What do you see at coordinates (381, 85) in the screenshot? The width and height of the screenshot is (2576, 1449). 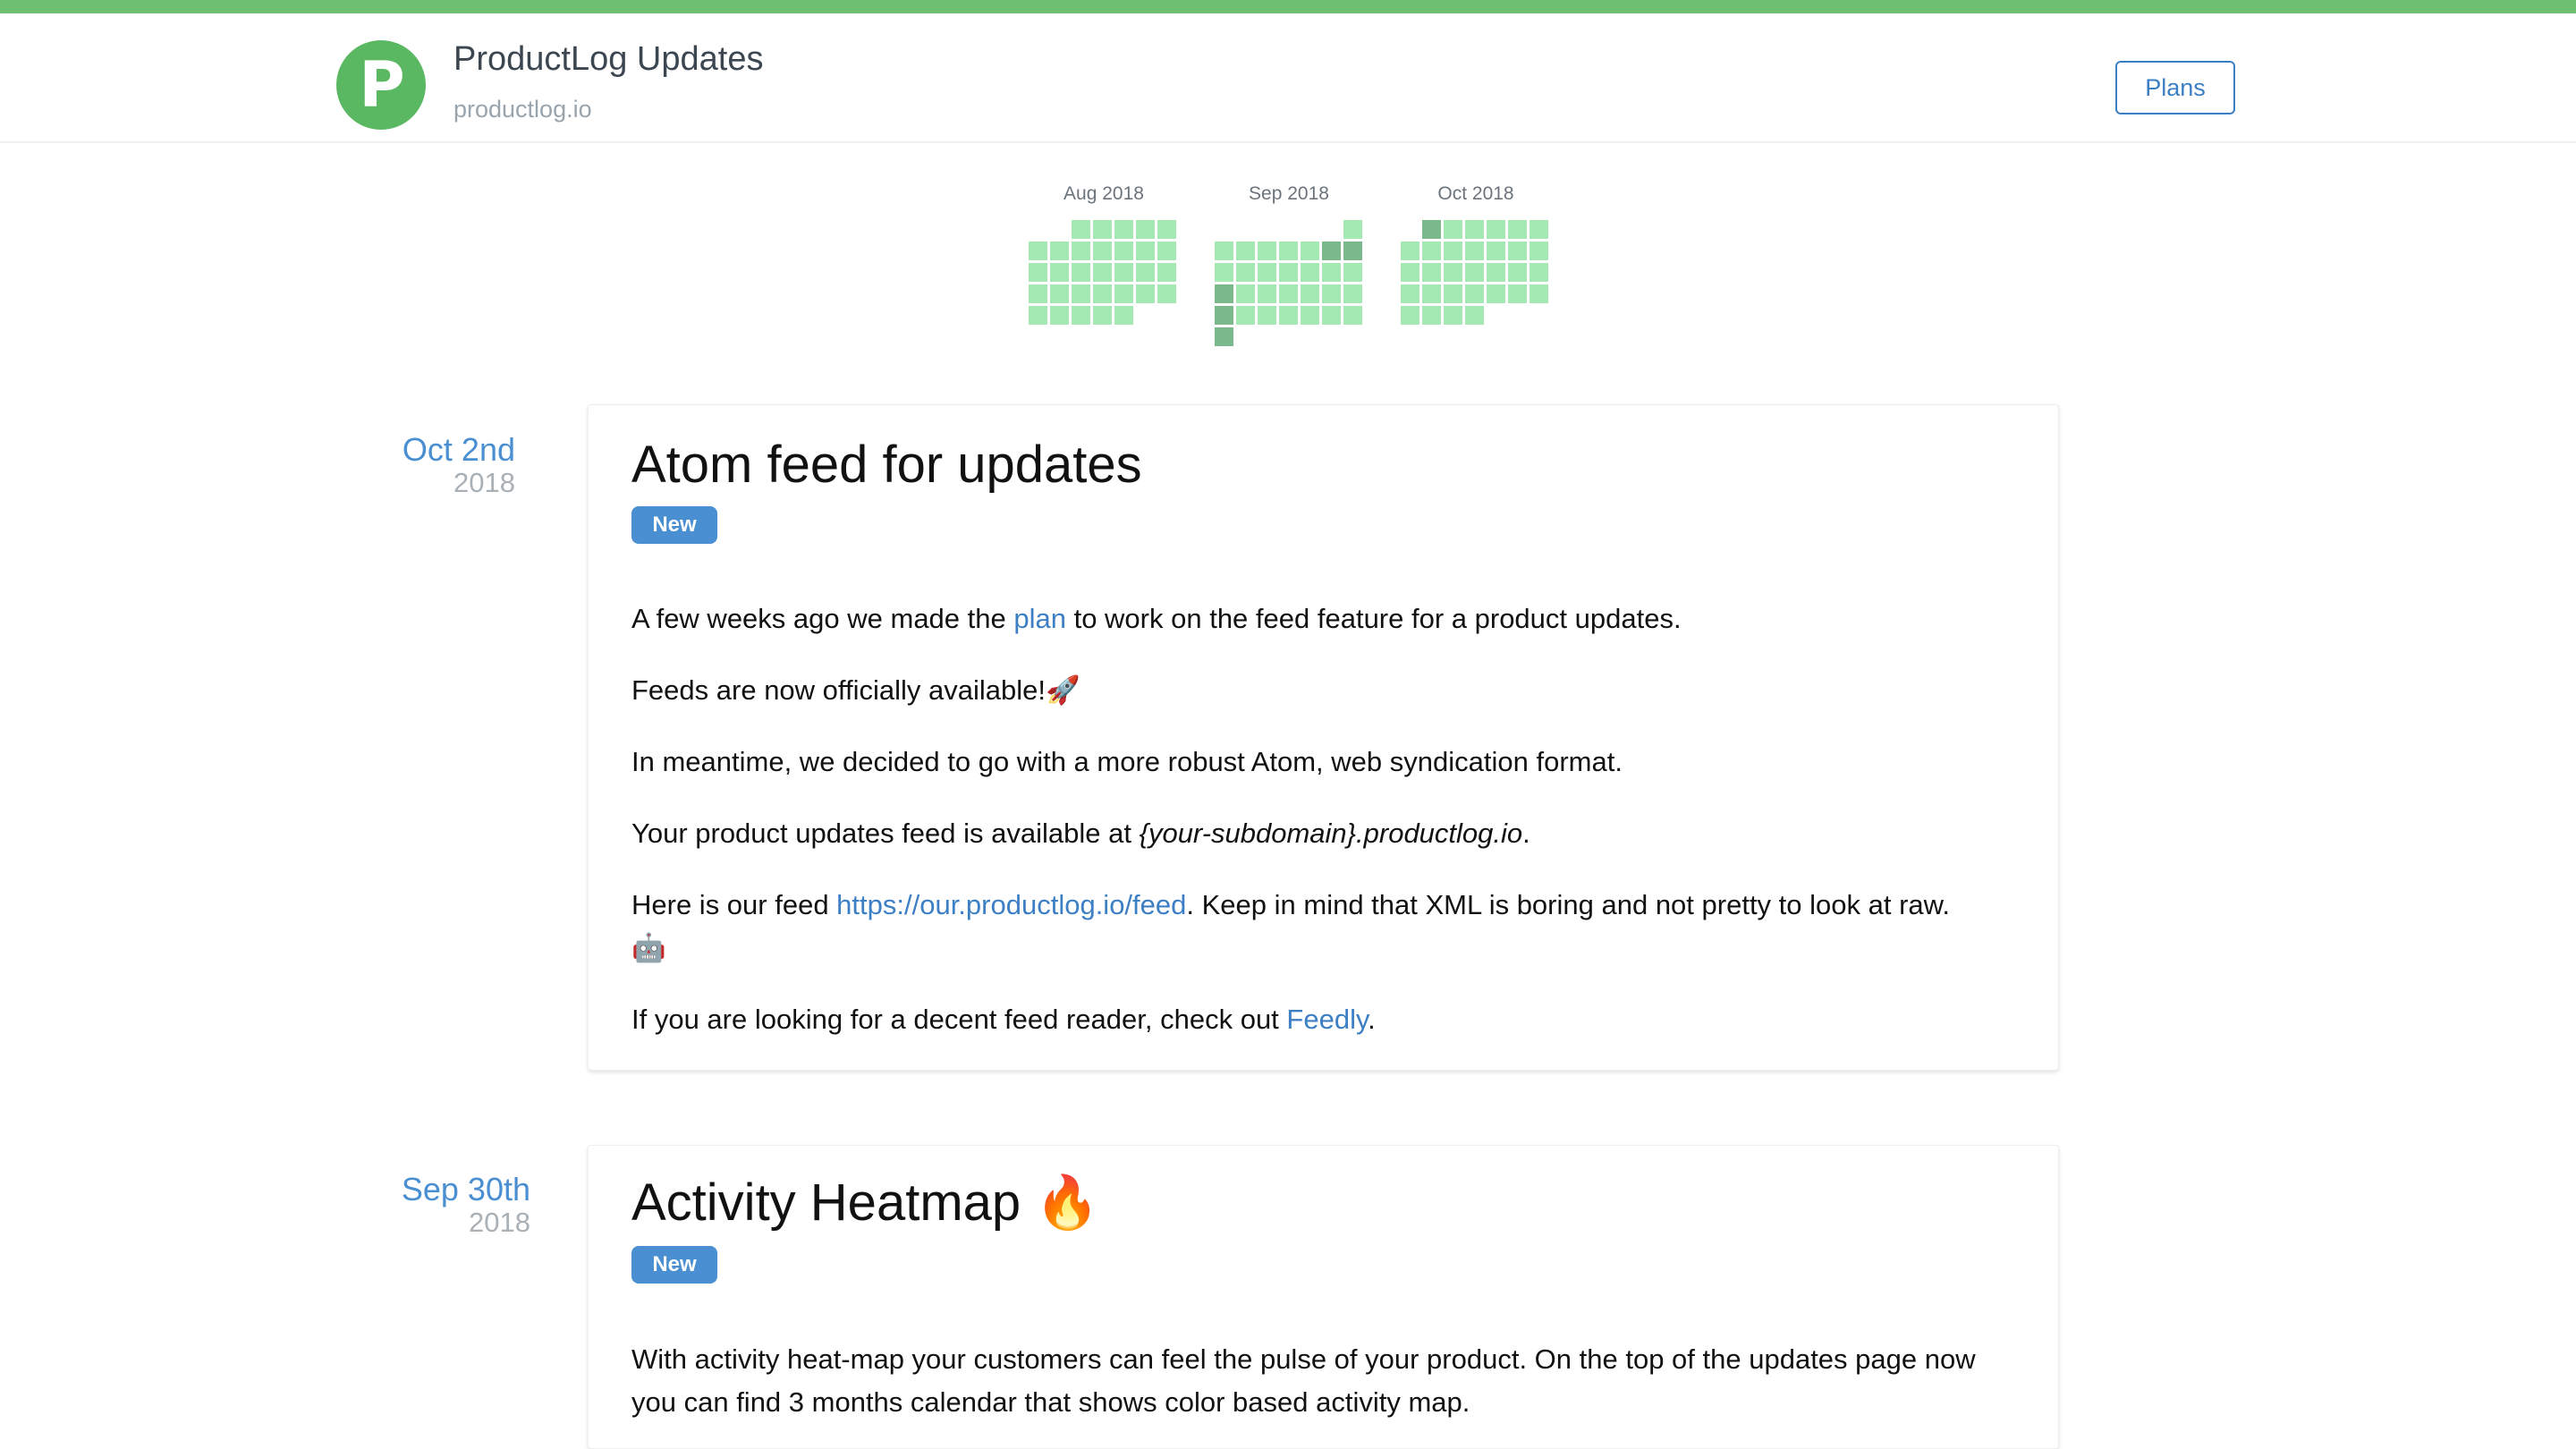 I see `productlog-logo: P` at bounding box center [381, 85].